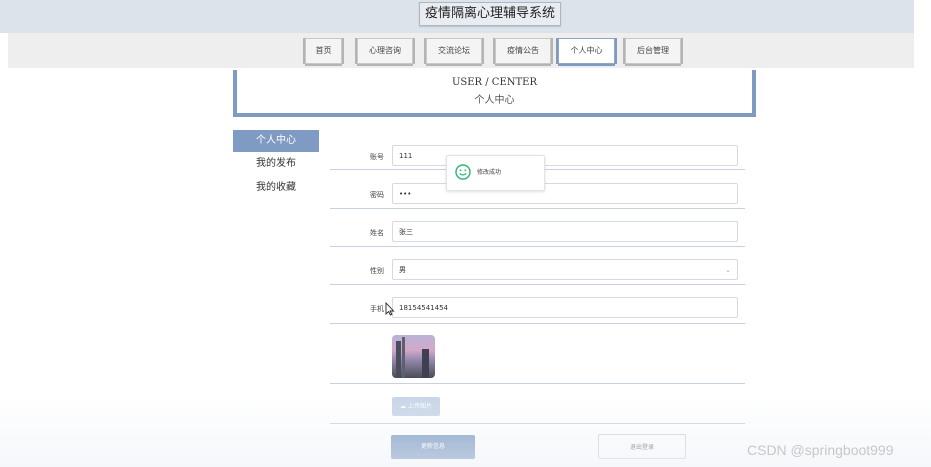 This screenshot has width=931, height=467. I want to click on sidebar-item-my-favorites: 我的收藏, so click(276, 188).